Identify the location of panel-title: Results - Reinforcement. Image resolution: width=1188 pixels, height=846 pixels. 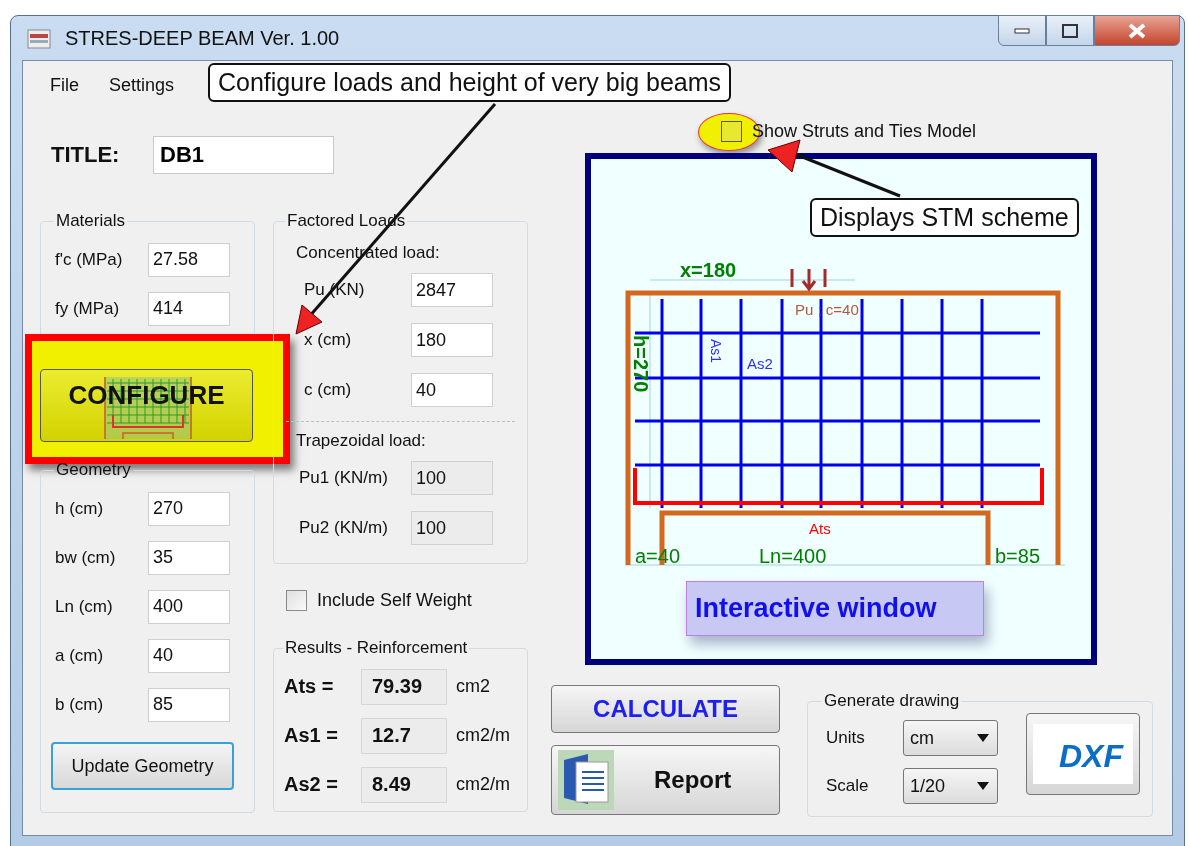
(376, 648).